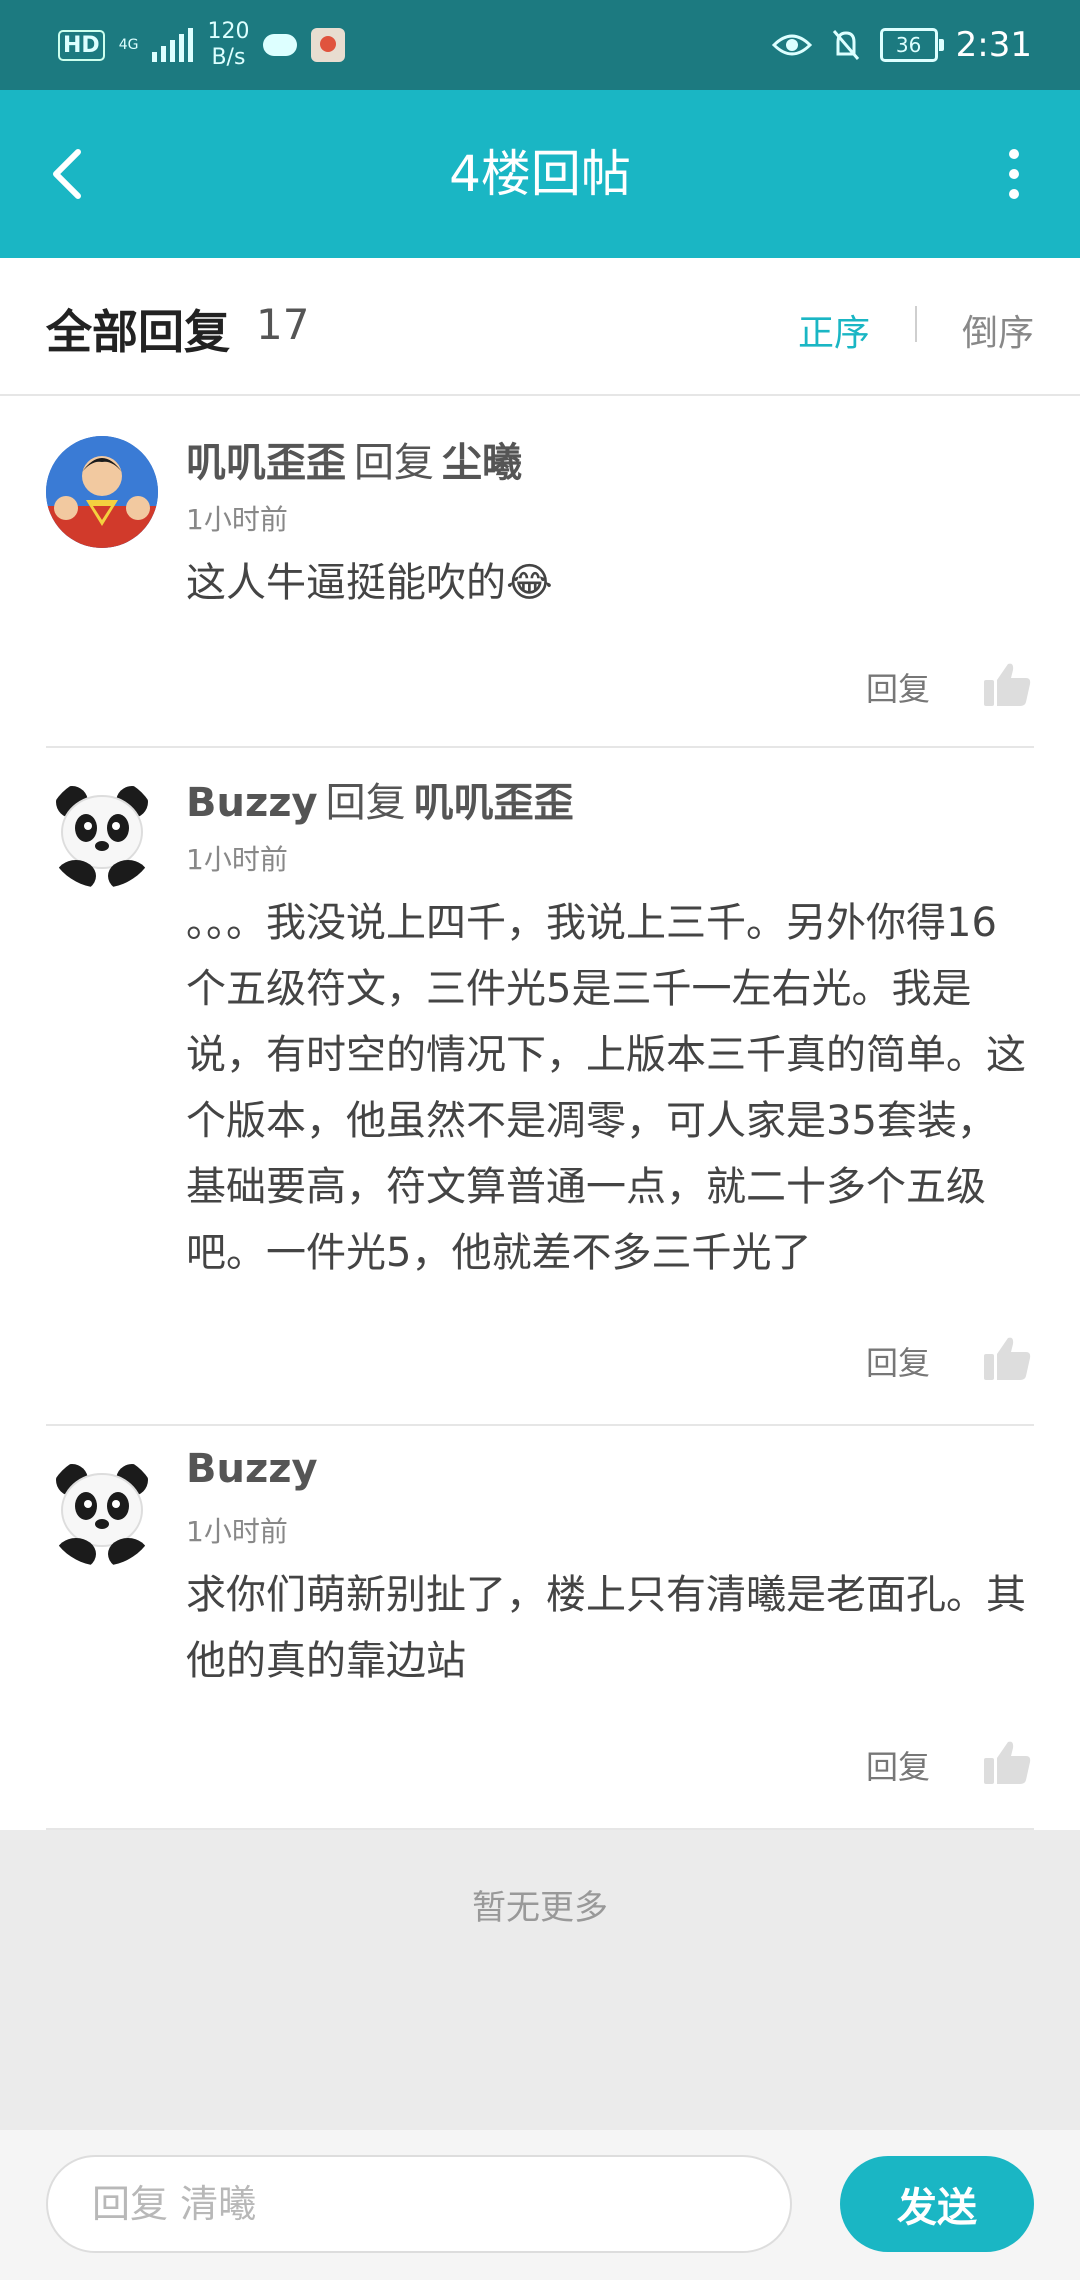 The height and width of the screenshot is (2280, 1080). I want to click on reply-author: 叽叽歪歪, so click(266, 463).